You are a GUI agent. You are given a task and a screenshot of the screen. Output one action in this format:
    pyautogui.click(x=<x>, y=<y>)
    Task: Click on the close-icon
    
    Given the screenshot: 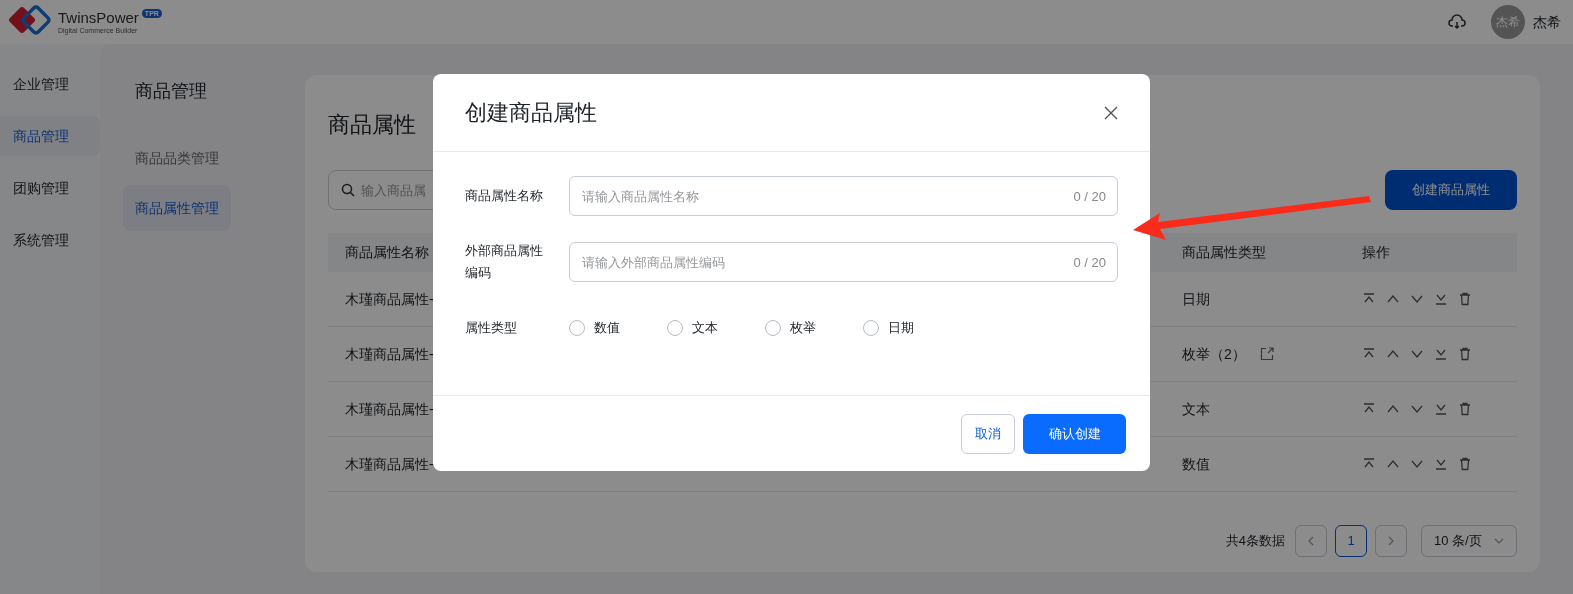 What is the action you would take?
    pyautogui.click(x=1111, y=112)
    